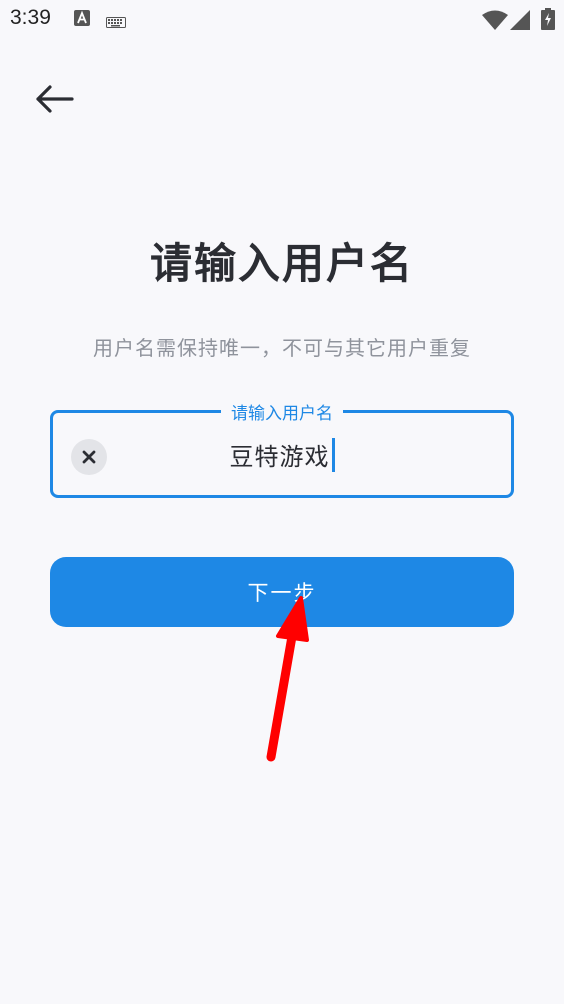 The width and height of the screenshot is (564, 1004). I want to click on page-title: 请输入用户名, so click(281, 263).